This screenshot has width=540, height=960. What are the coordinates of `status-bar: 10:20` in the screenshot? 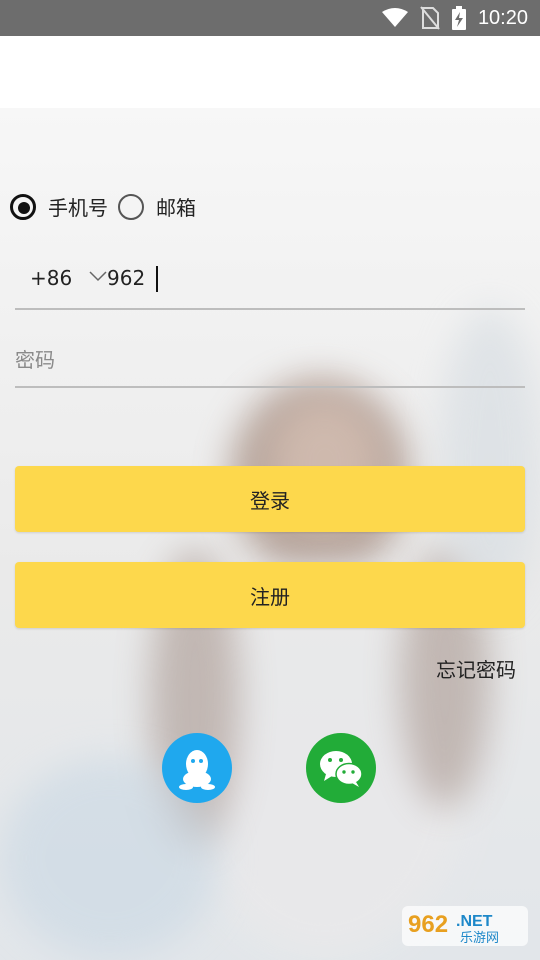 It's located at (270, 18).